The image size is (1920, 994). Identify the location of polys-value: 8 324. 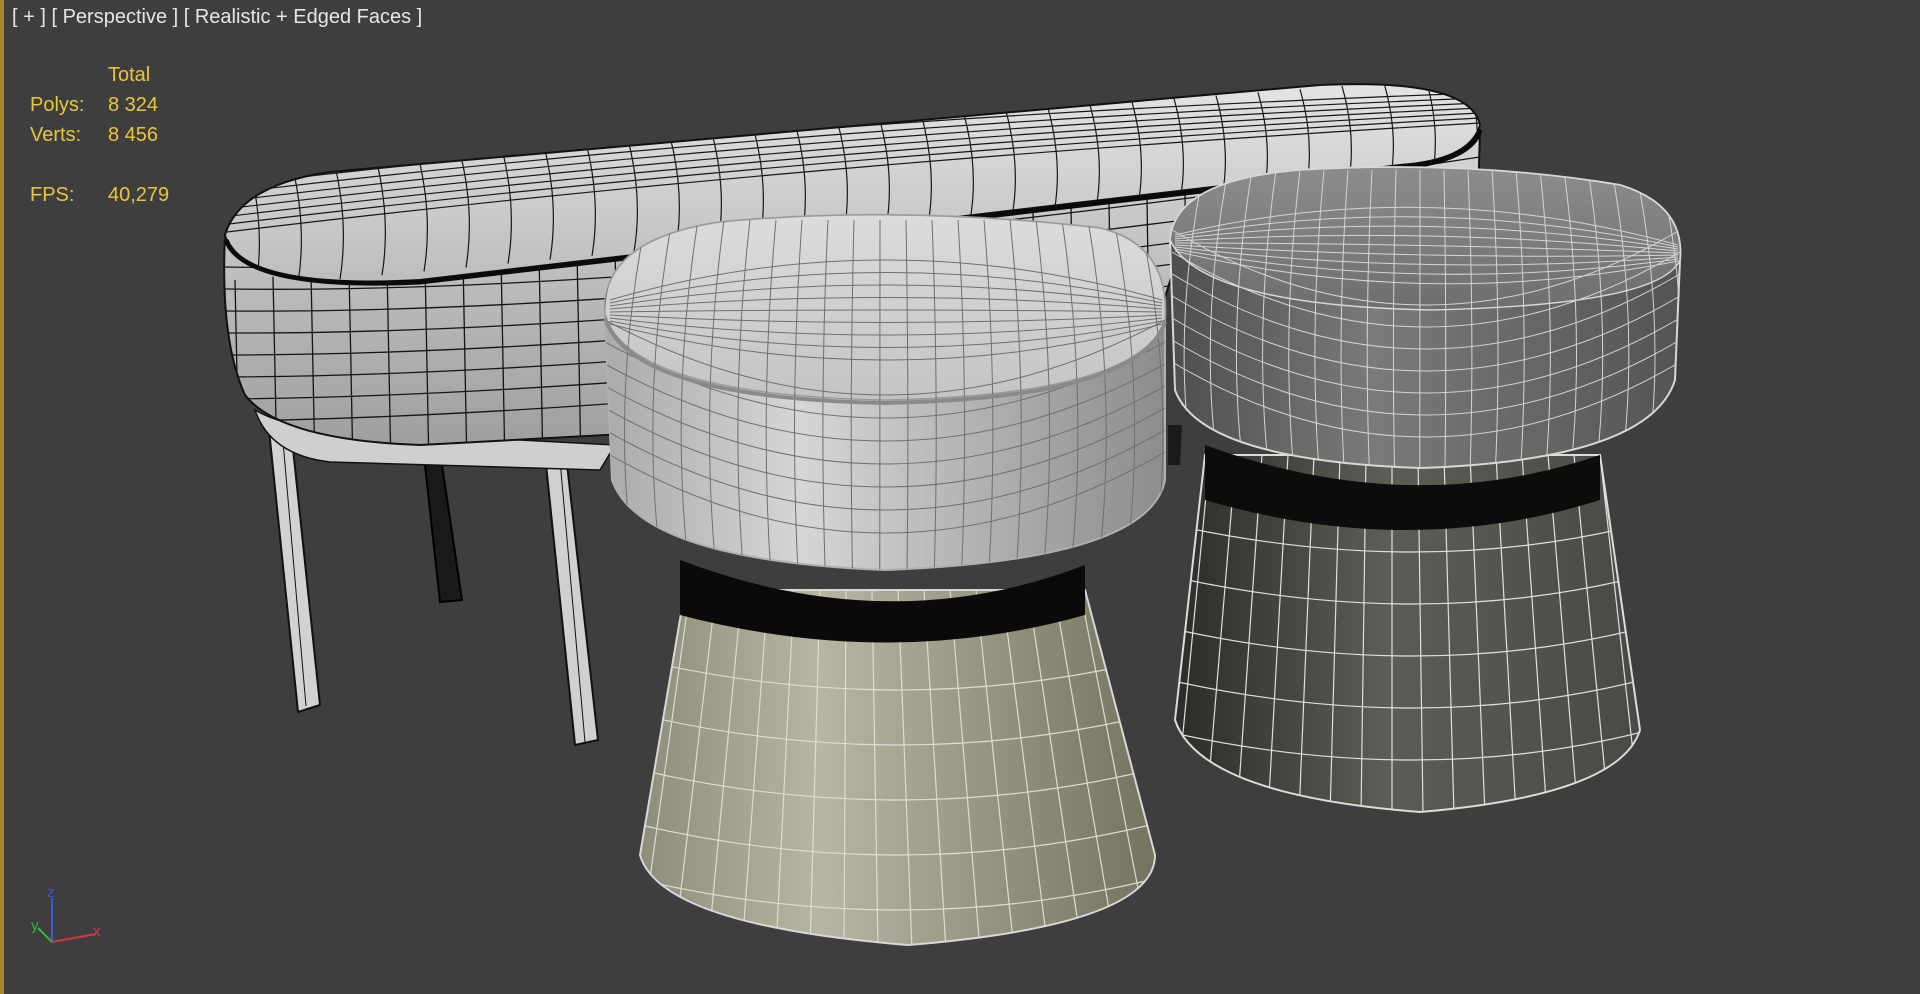
(133, 105).